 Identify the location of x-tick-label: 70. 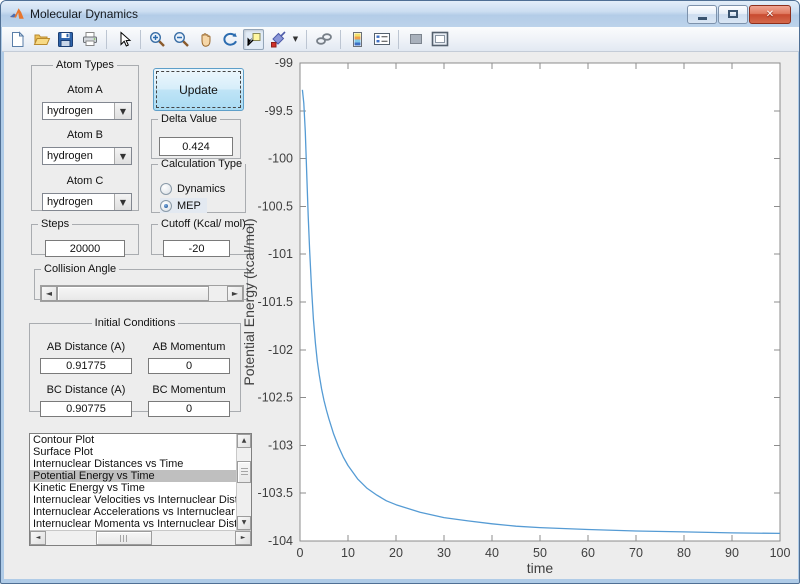
(636, 553).